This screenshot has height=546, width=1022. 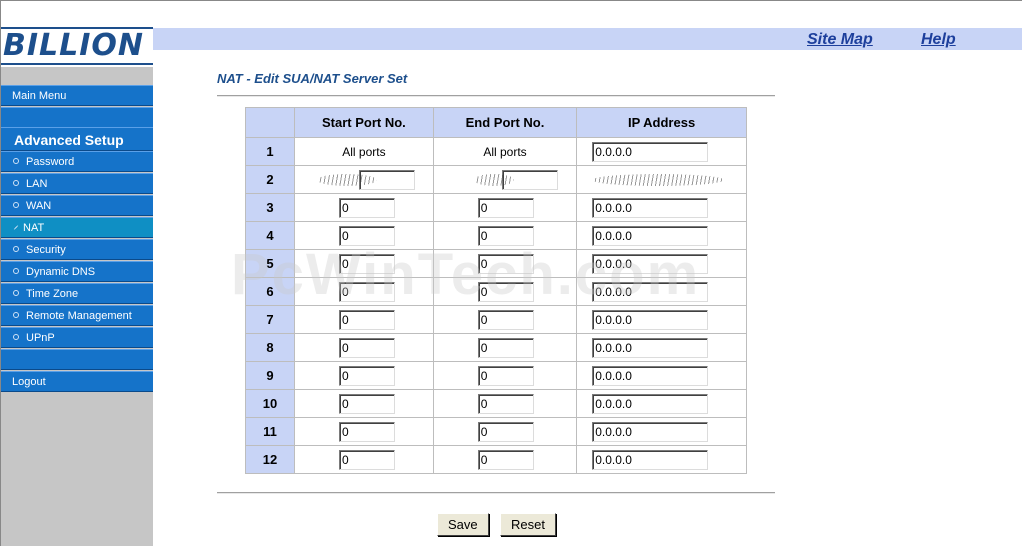 I want to click on sidebar-item-label: Remote Management, so click(x=79, y=316).